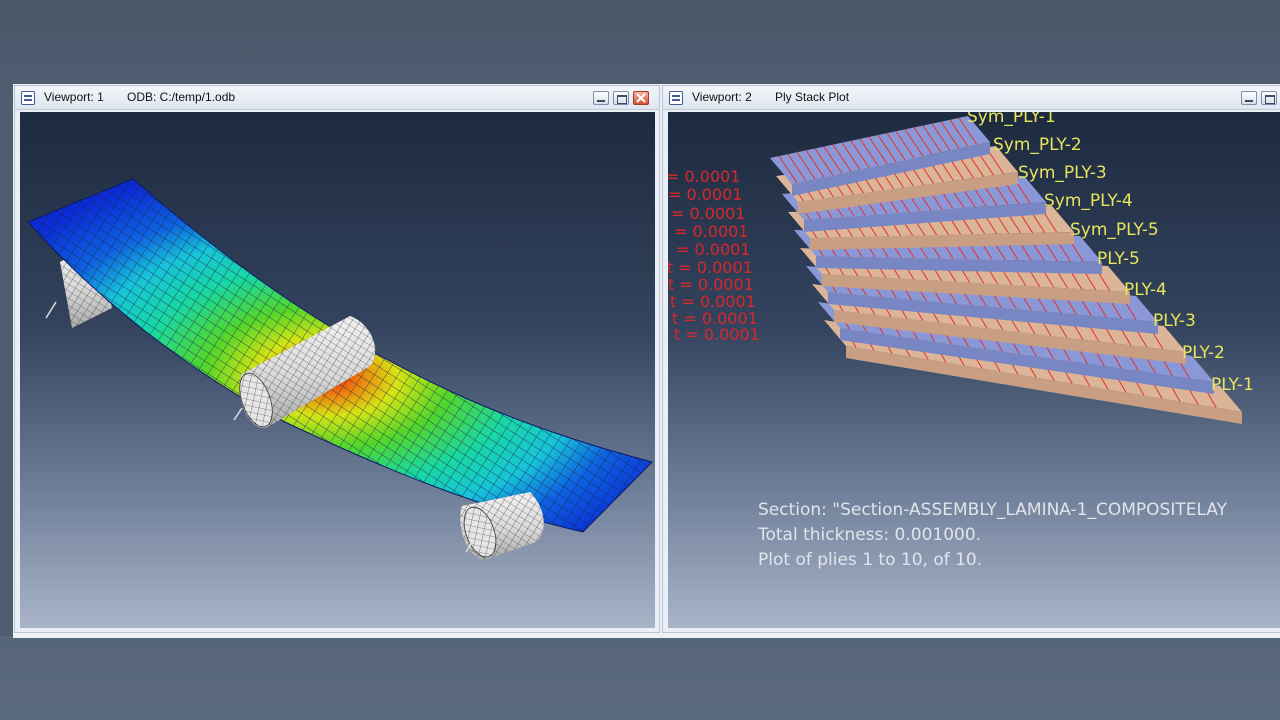 This screenshot has width=1280, height=720. What do you see at coordinates (640, 43) in the screenshot?
I see `desktop-background-top` at bounding box center [640, 43].